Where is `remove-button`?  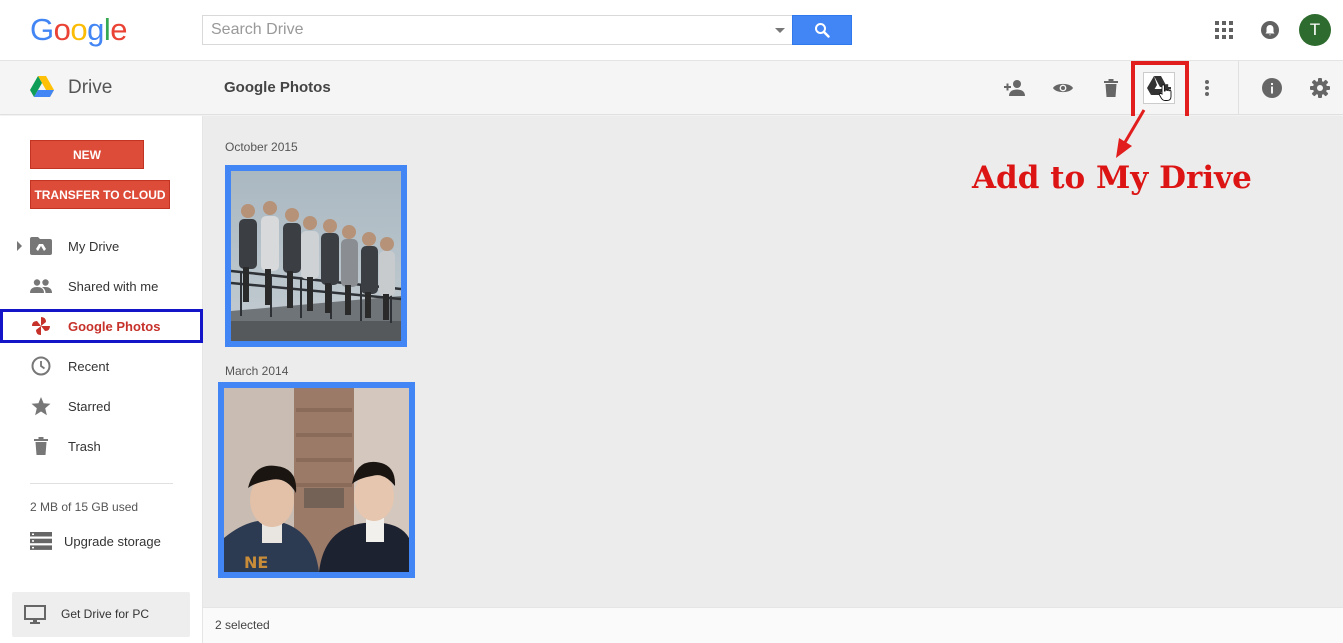
remove-button is located at coordinates (1111, 88).